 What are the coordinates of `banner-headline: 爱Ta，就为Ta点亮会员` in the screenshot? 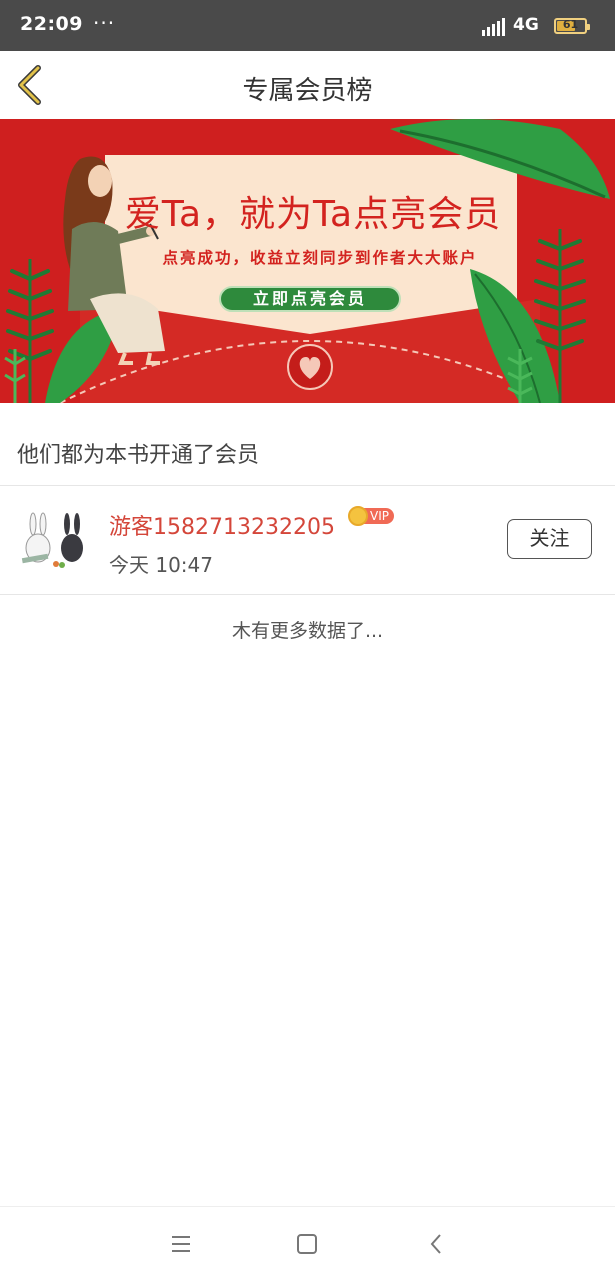 It's located at (313, 214).